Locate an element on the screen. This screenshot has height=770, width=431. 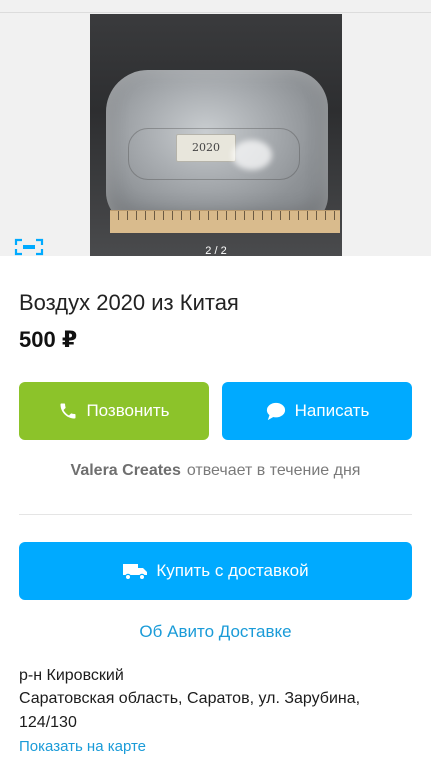
delivery-info-link: Об Авито Доставке is located at coordinates (215, 632).